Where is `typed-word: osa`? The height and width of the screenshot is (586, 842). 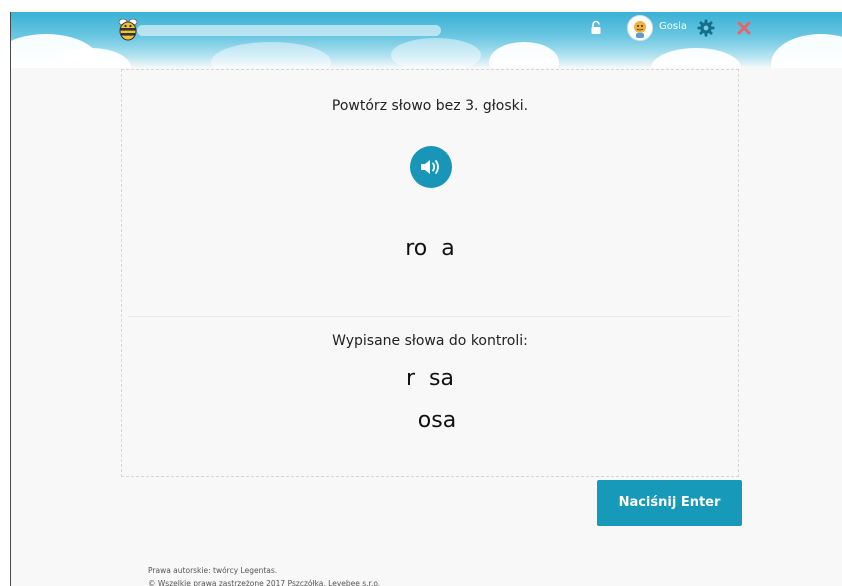
typed-word: osa is located at coordinates (430, 420).